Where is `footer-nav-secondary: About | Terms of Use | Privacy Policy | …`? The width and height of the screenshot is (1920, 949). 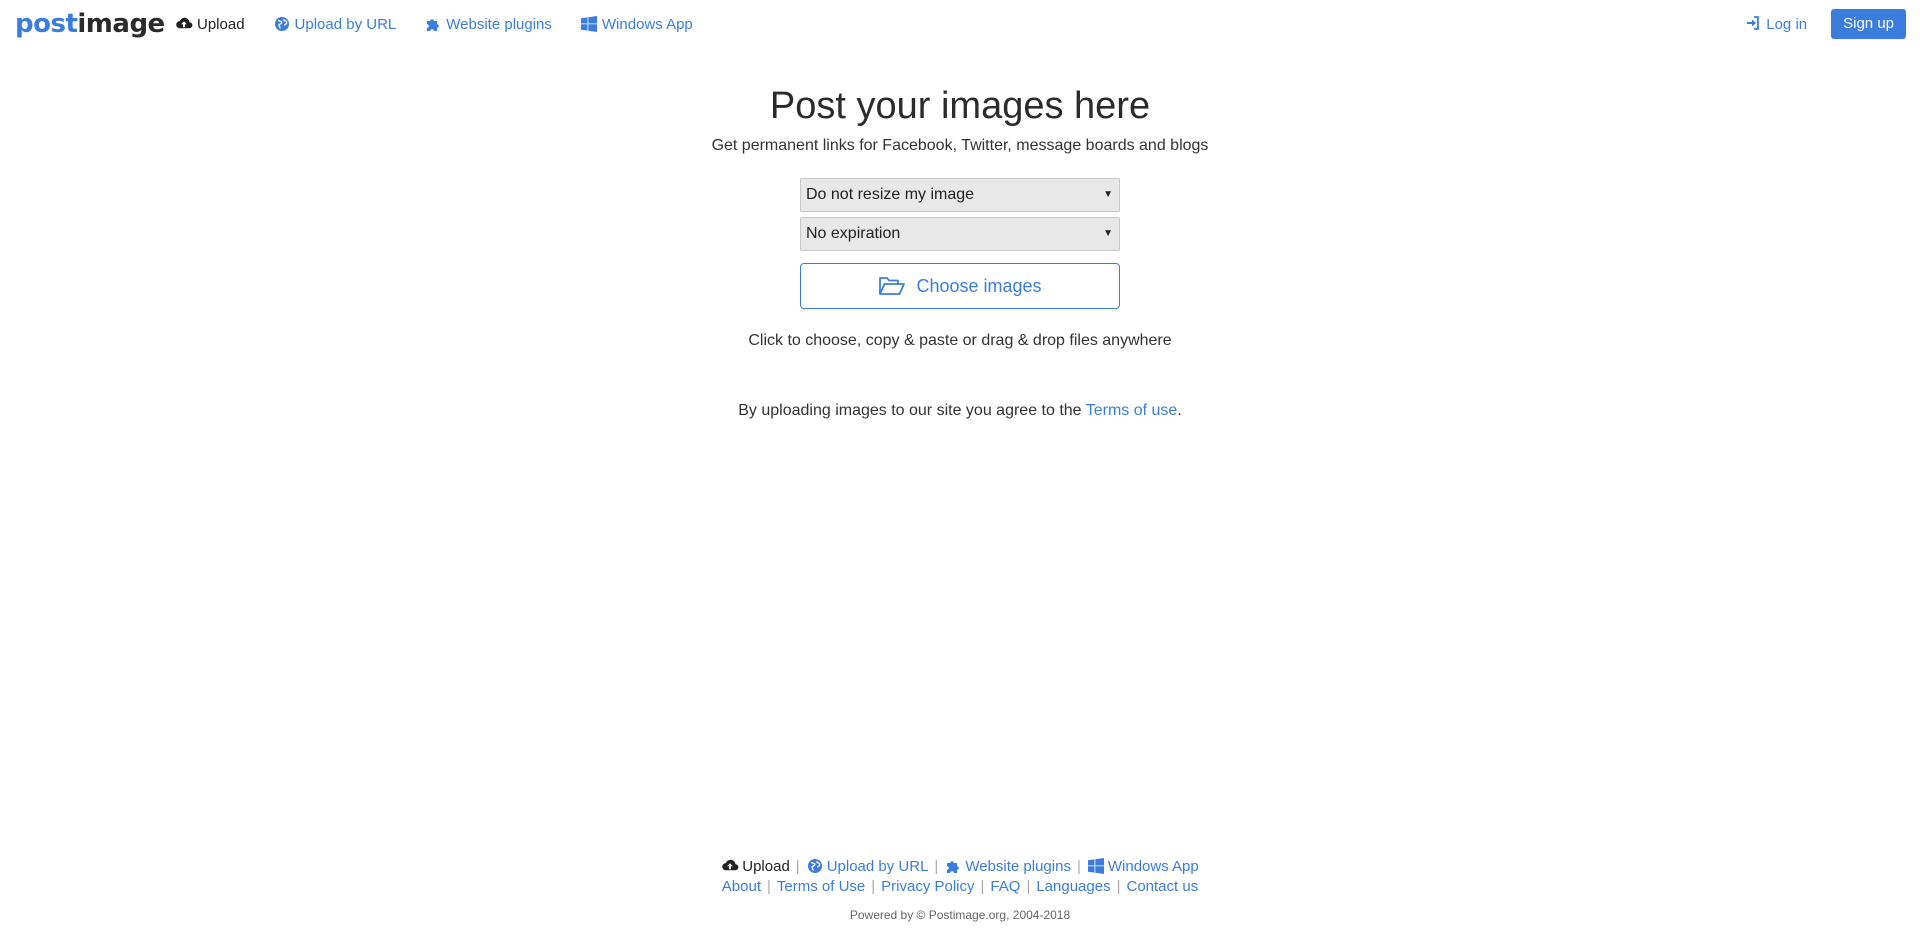 footer-nav-secondary: About | Terms of Use | Privacy Policy | … is located at coordinates (960, 886).